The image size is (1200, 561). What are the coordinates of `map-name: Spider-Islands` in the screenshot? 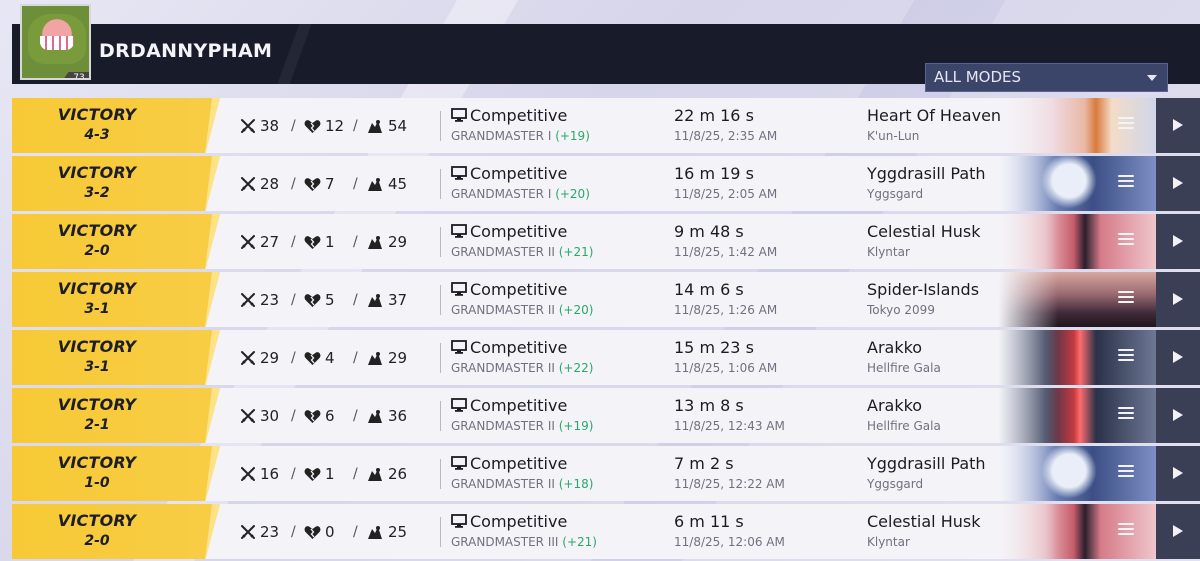 It's located at (923, 289).